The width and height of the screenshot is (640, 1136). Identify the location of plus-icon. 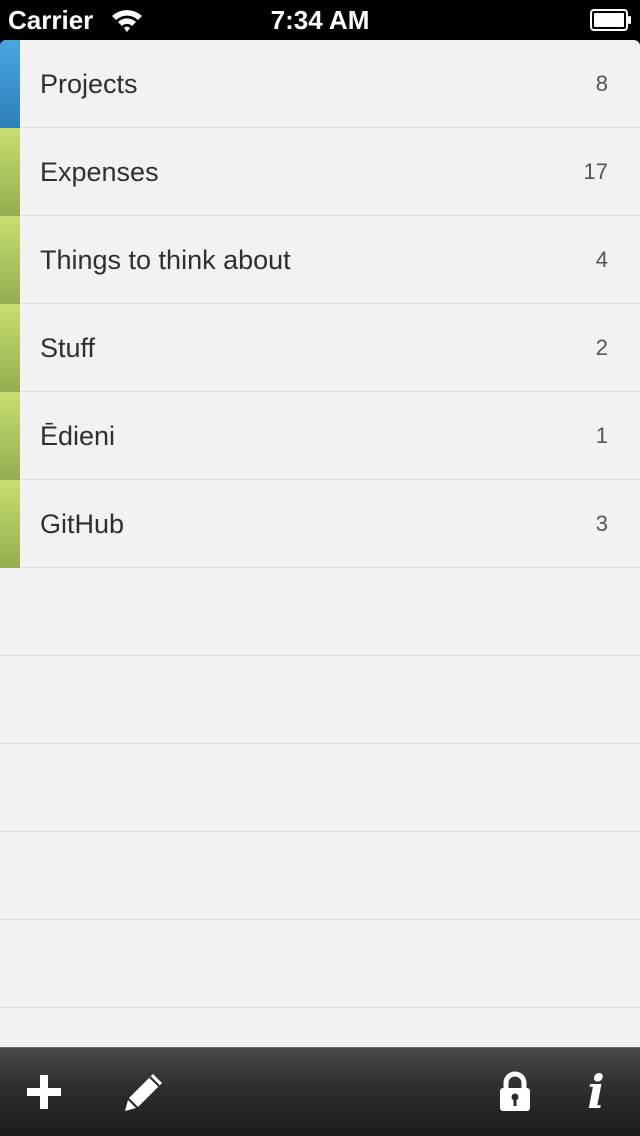
(44, 1092).